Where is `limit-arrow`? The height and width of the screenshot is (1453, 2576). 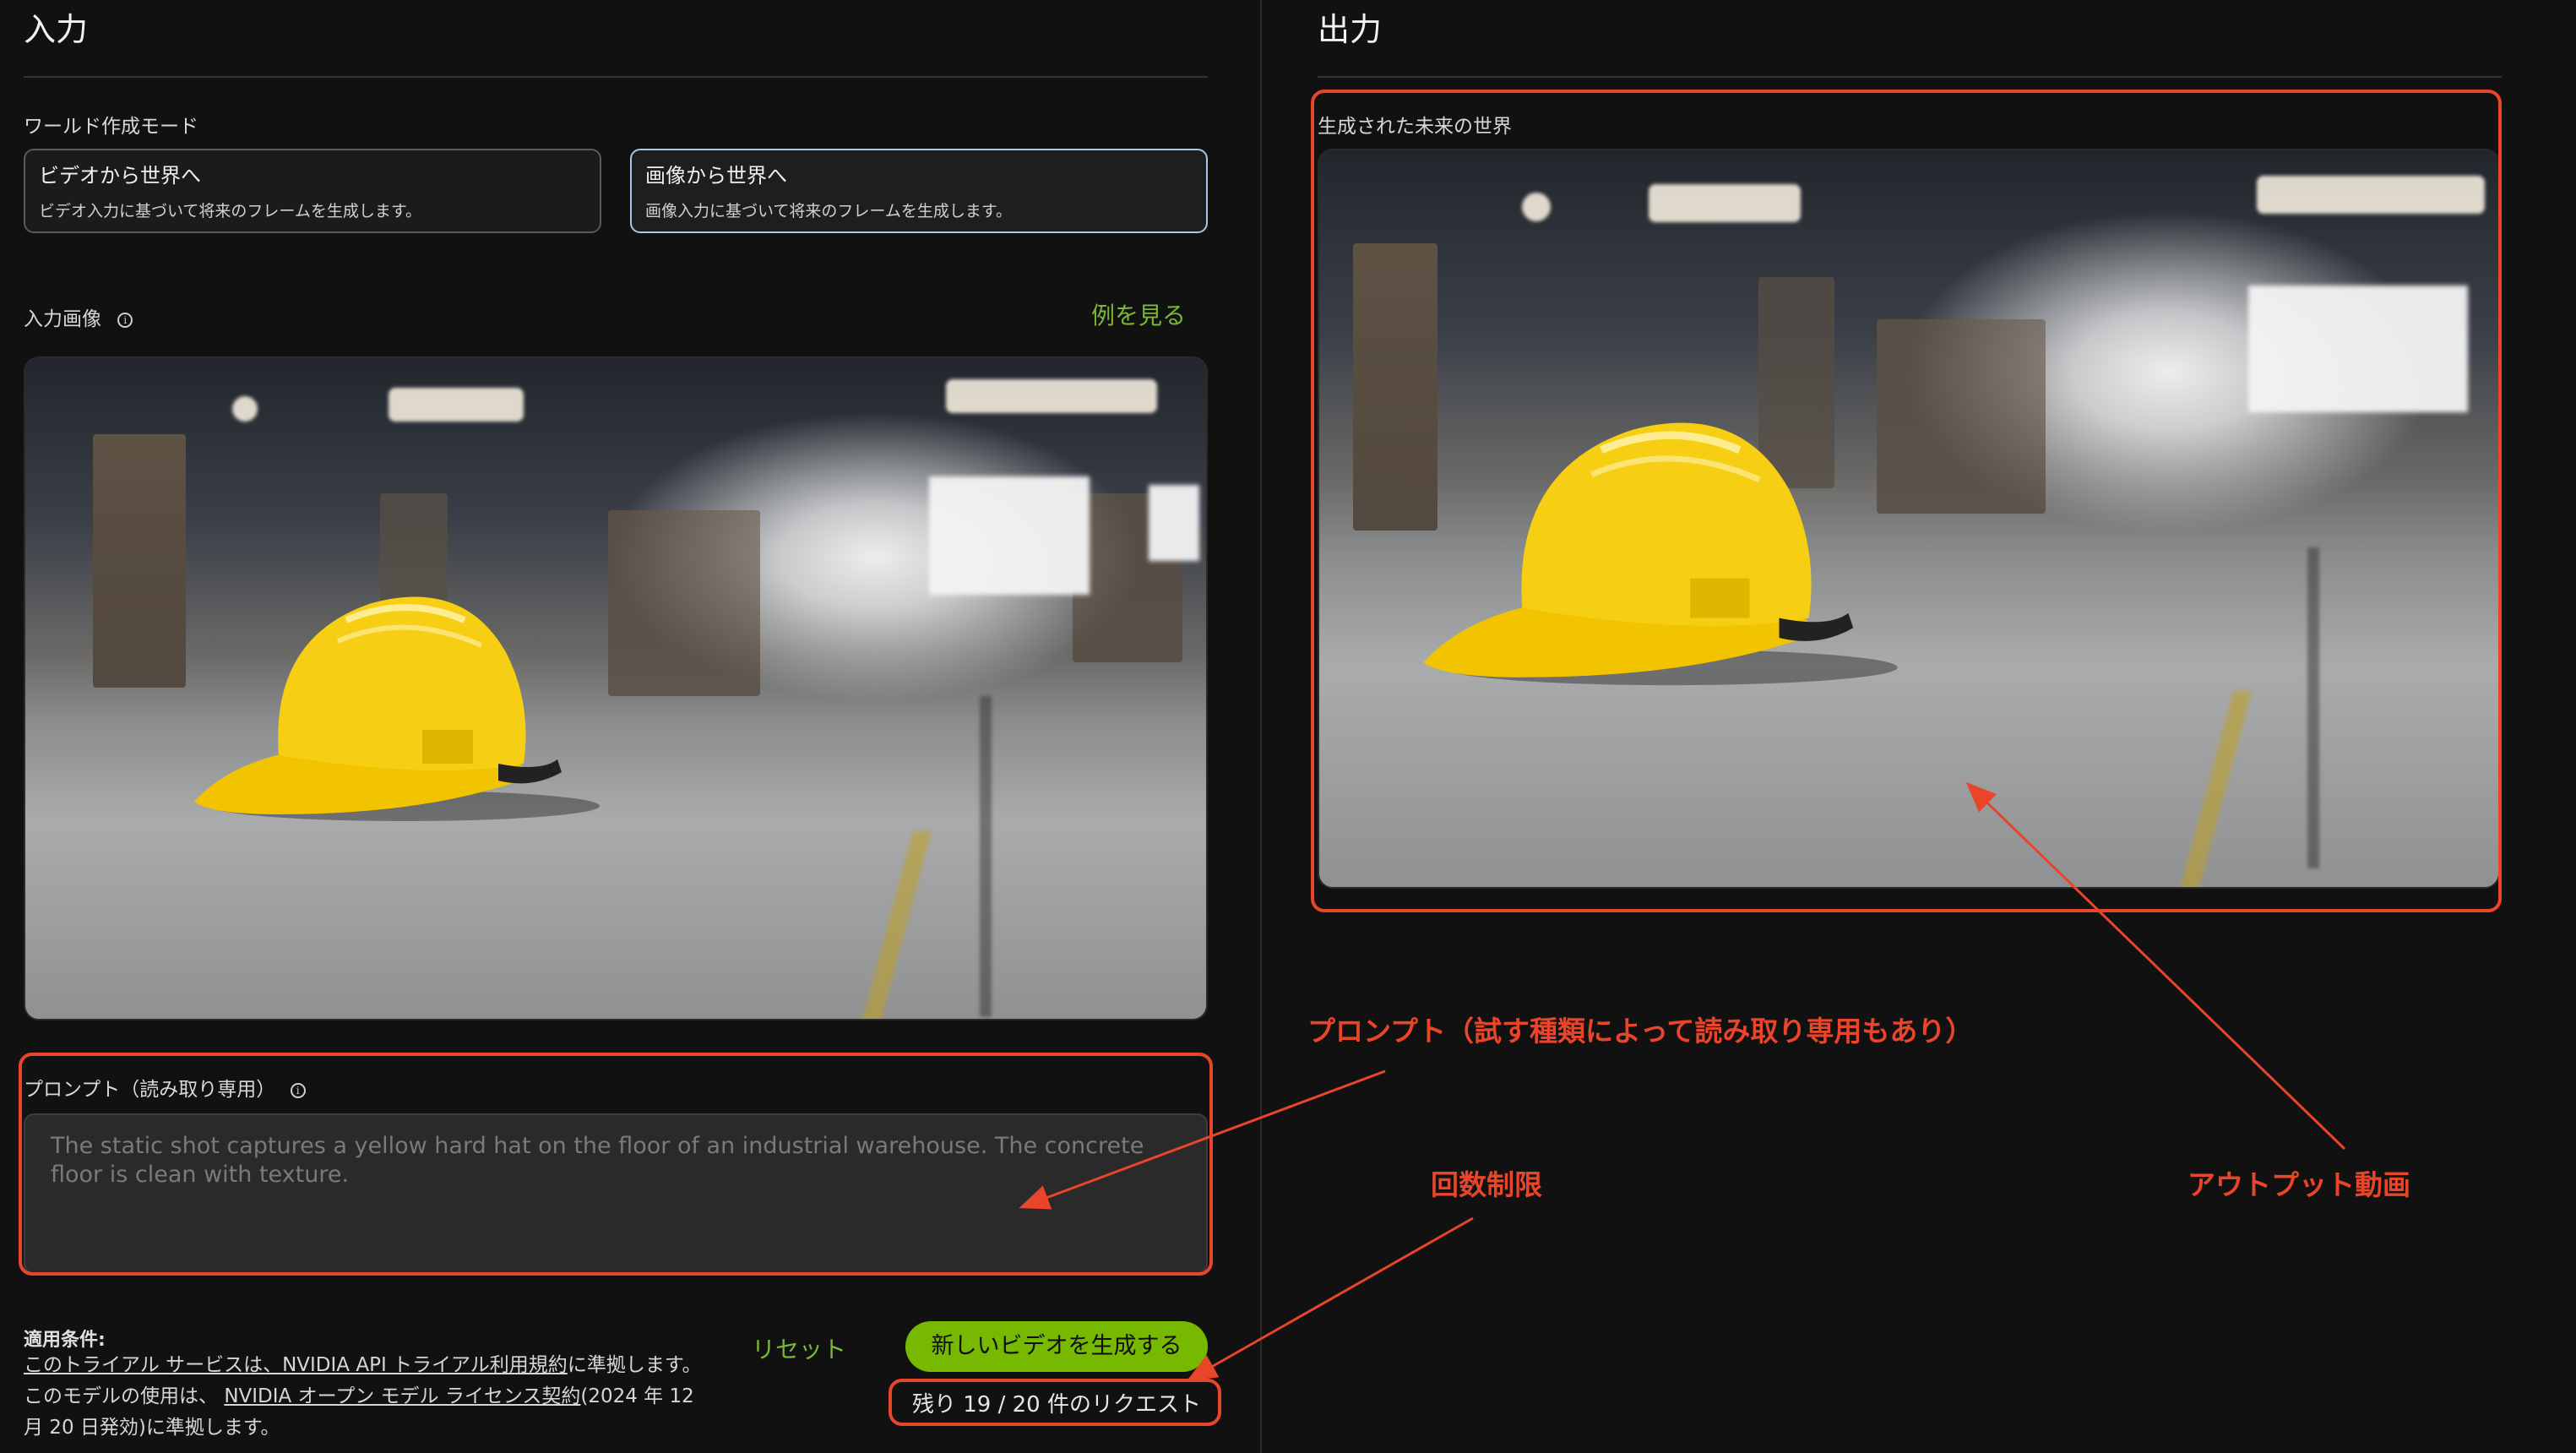 limit-arrow is located at coordinates (1330, 1298).